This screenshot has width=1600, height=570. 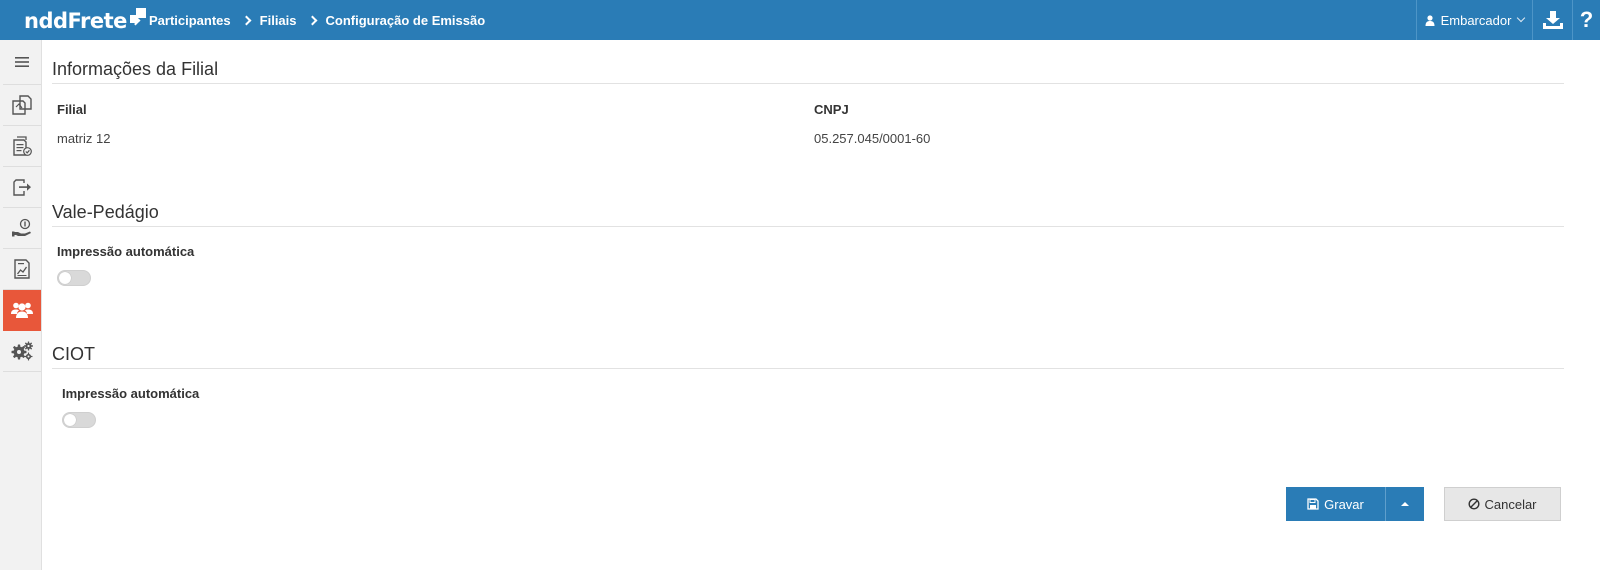 I want to click on app-logo: nddFrete, so click(x=85, y=20).